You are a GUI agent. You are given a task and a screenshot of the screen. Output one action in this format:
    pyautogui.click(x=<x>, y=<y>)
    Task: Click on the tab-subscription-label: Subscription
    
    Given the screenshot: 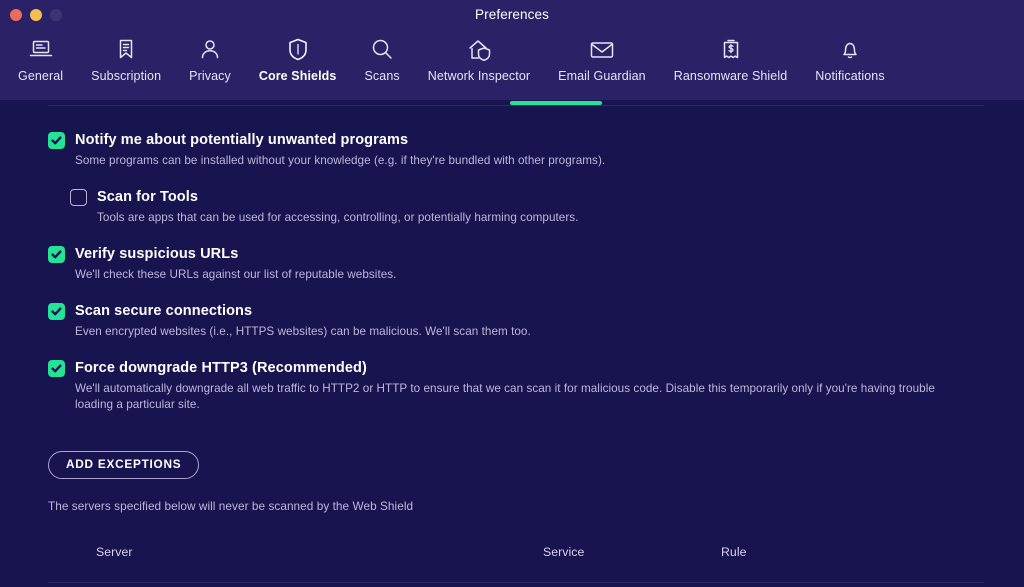 What is the action you would take?
    pyautogui.click(x=126, y=76)
    